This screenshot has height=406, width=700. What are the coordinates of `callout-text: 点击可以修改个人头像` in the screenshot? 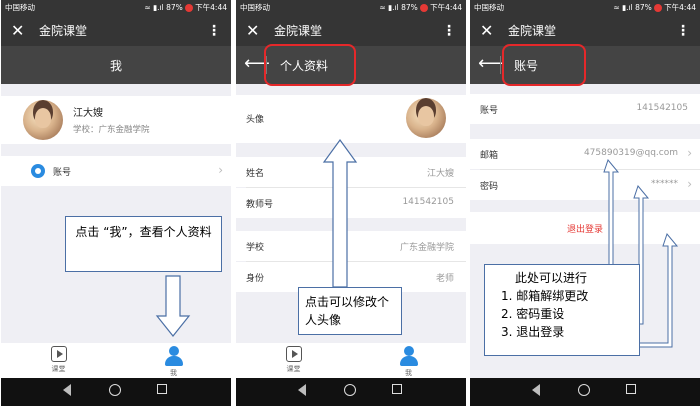 It's located at (347, 311).